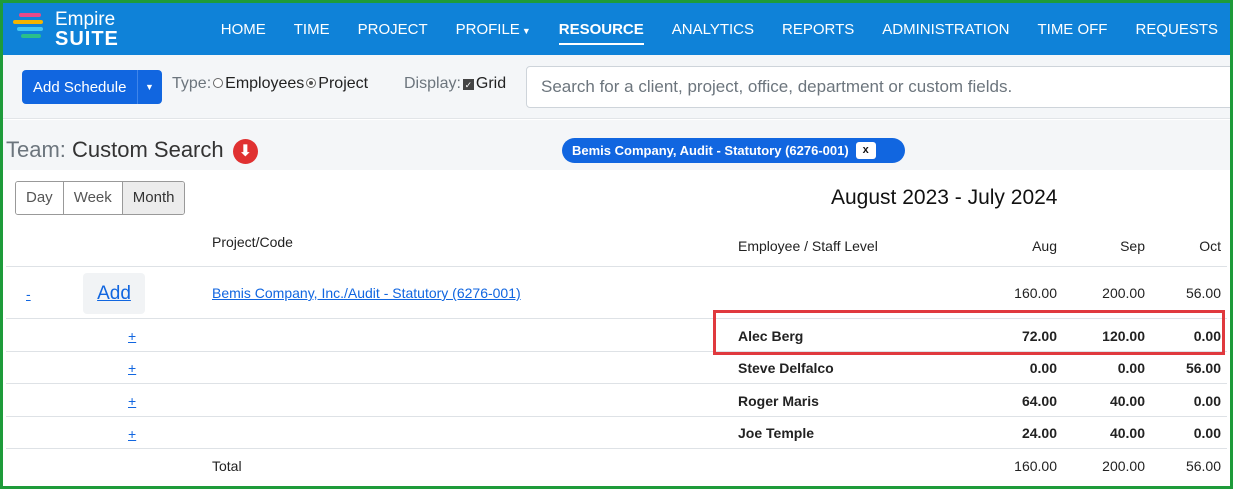 The width and height of the screenshot is (1233, 489). I want to click on view-segmented-control: Day Week Month, so click(100, 198).